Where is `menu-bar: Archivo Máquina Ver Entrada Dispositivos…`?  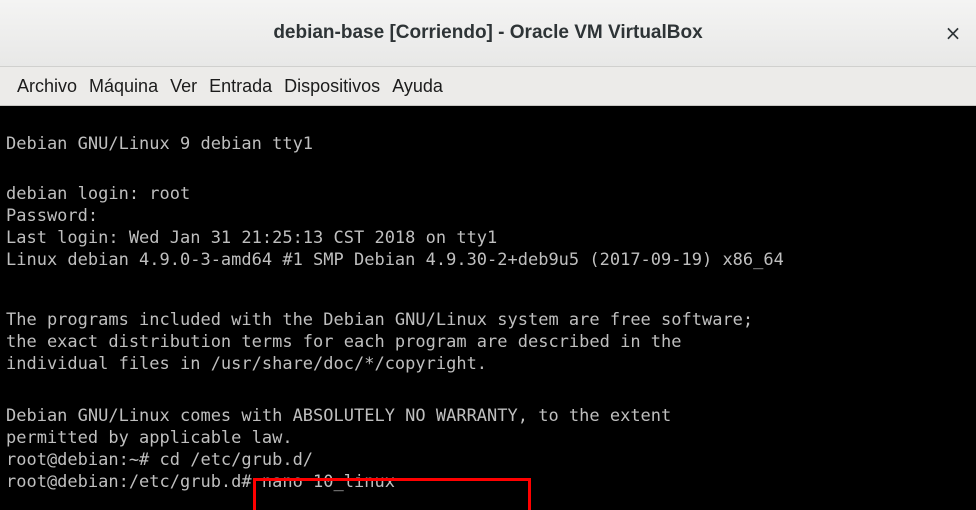
menu-bar: Archivo Máquina Ver Entrada Dispositivos… is located at coordinates (488, 86).